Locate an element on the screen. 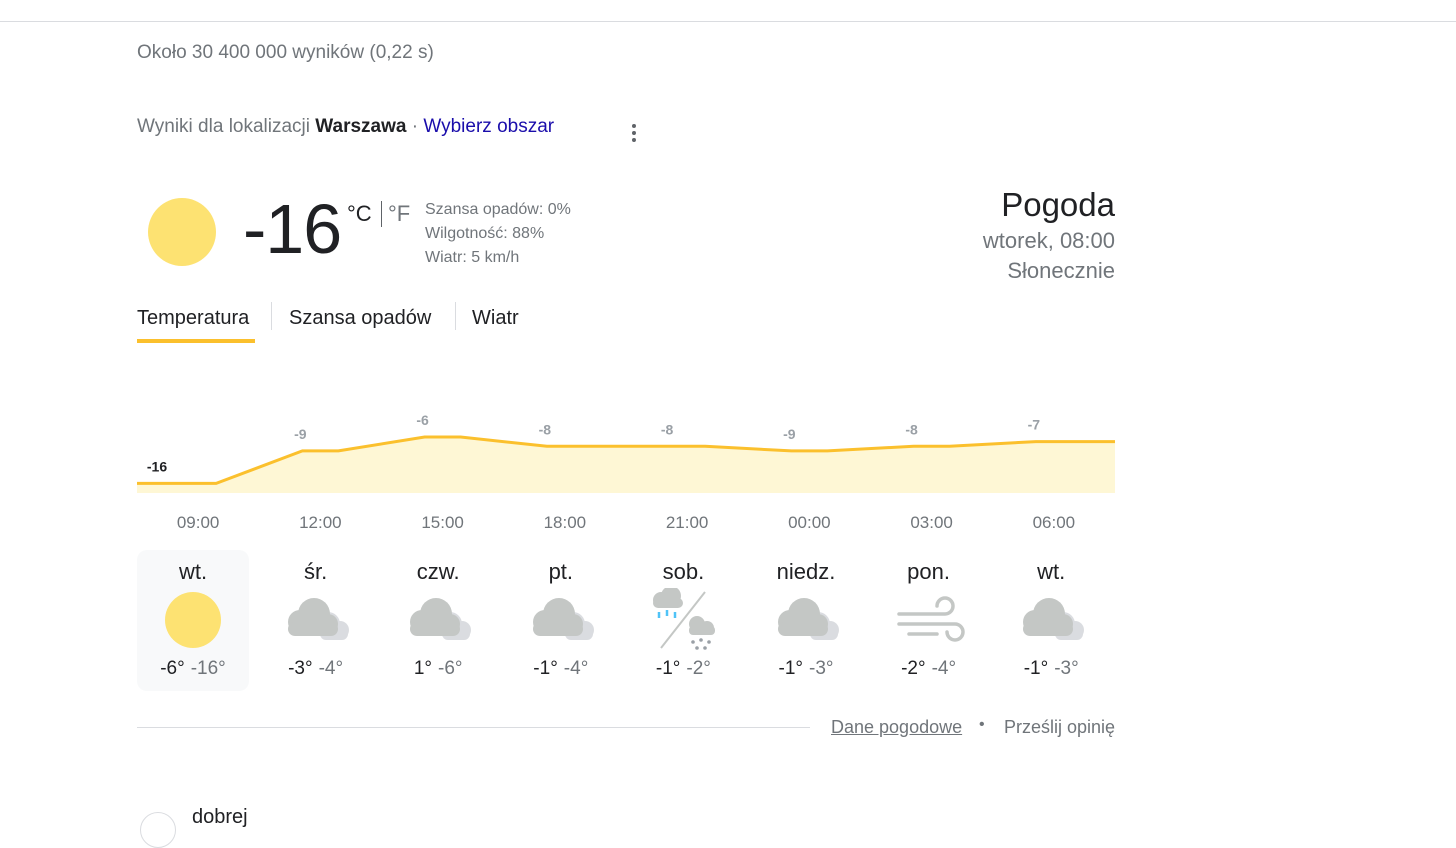  day-tile: śr. -3° -4° is located at coordinates (316, 620).